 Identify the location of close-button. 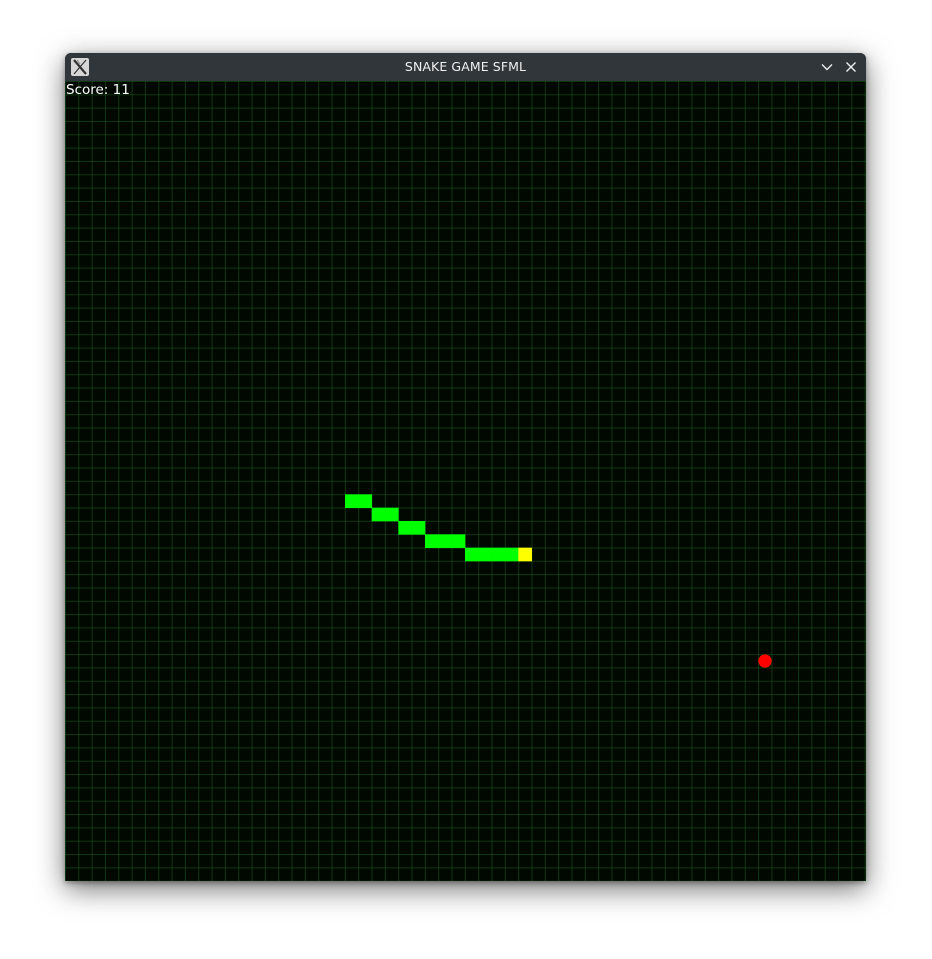
(851, 67).